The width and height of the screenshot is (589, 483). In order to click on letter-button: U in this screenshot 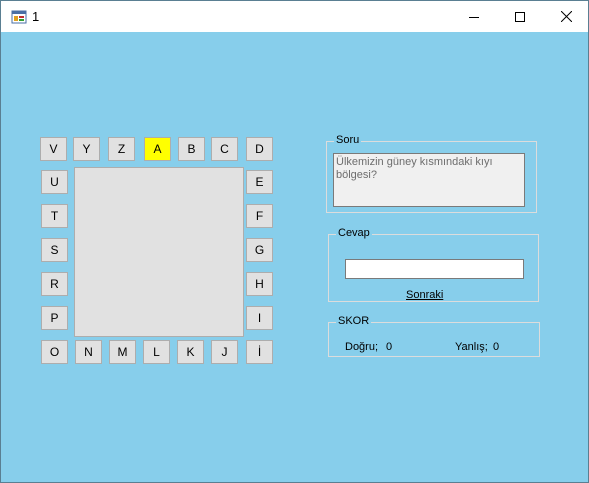, I will do `click(54, 182)`.